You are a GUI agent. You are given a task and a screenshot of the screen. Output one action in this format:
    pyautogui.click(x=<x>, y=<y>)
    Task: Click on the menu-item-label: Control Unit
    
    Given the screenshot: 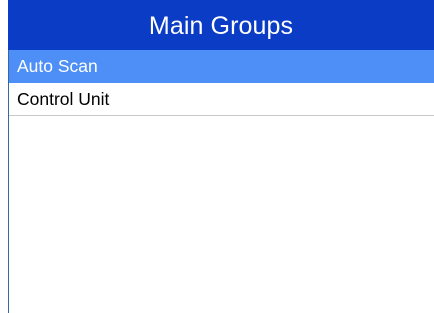 What is the action you would take?
    pyautogui.click(x=63, y=98)
    